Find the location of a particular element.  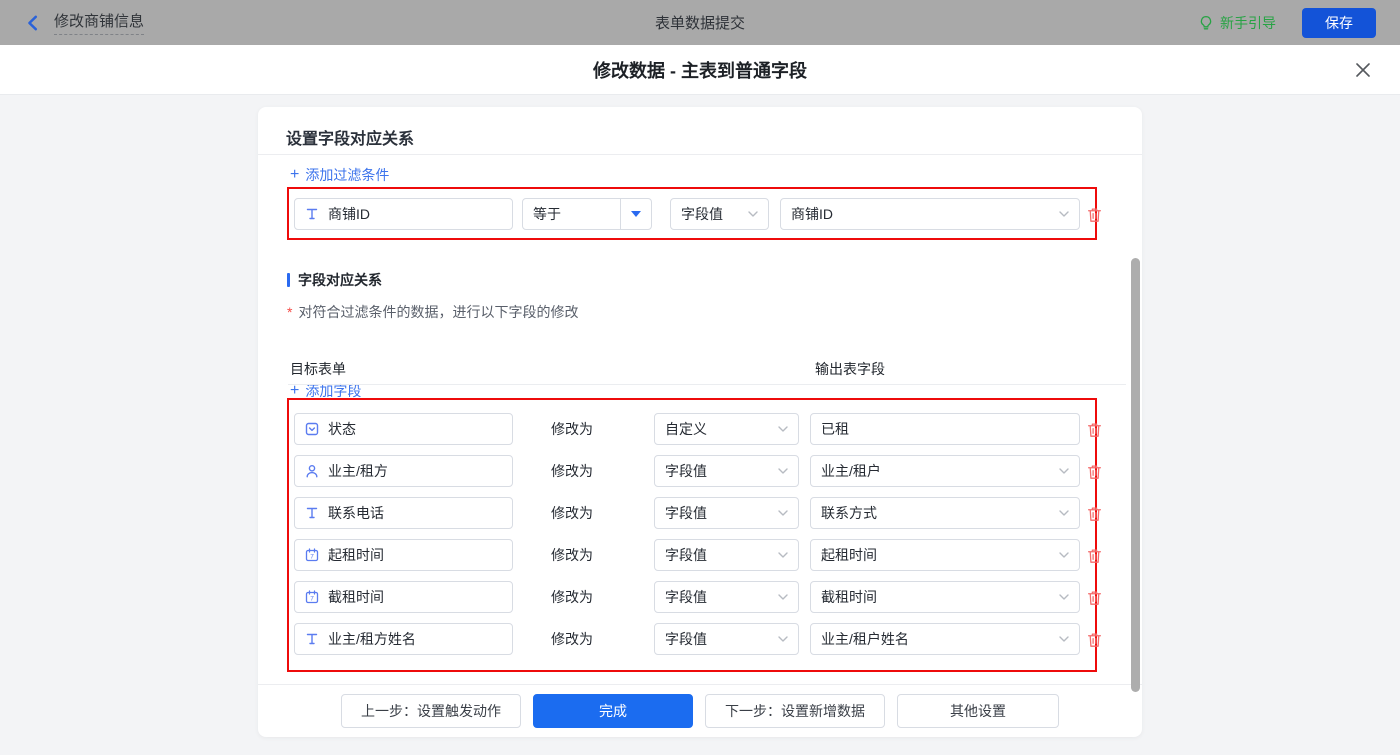

mapping-row: 截租时间 修改为 字段值 截租时间 is located at coordinates (692, 597).